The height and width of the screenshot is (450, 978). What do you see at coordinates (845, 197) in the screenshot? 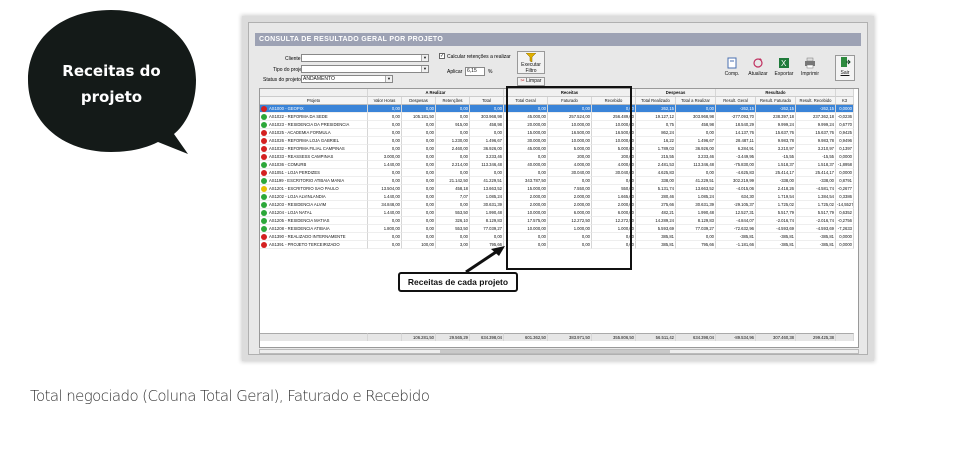
I see `value-cell: 0,3386` at bounding box center [845, 197].